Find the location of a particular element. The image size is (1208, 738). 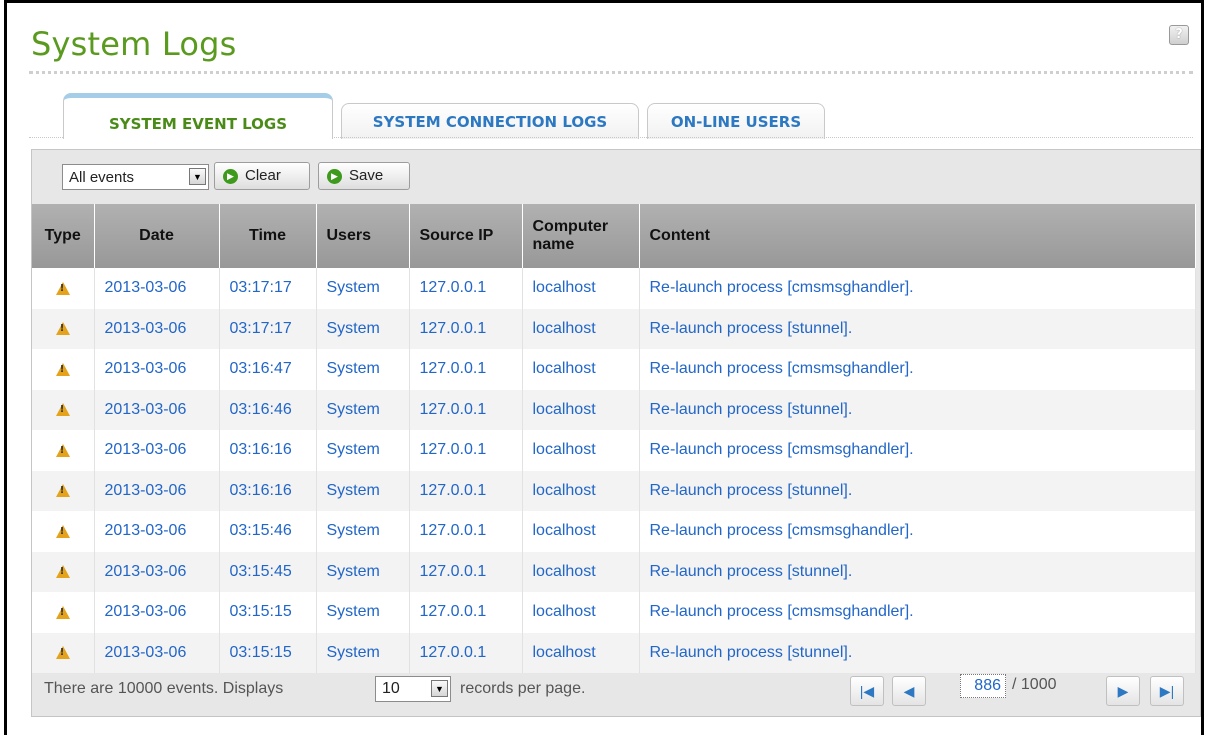

clear-button-label: Clear is located at coordinates (263, 175).